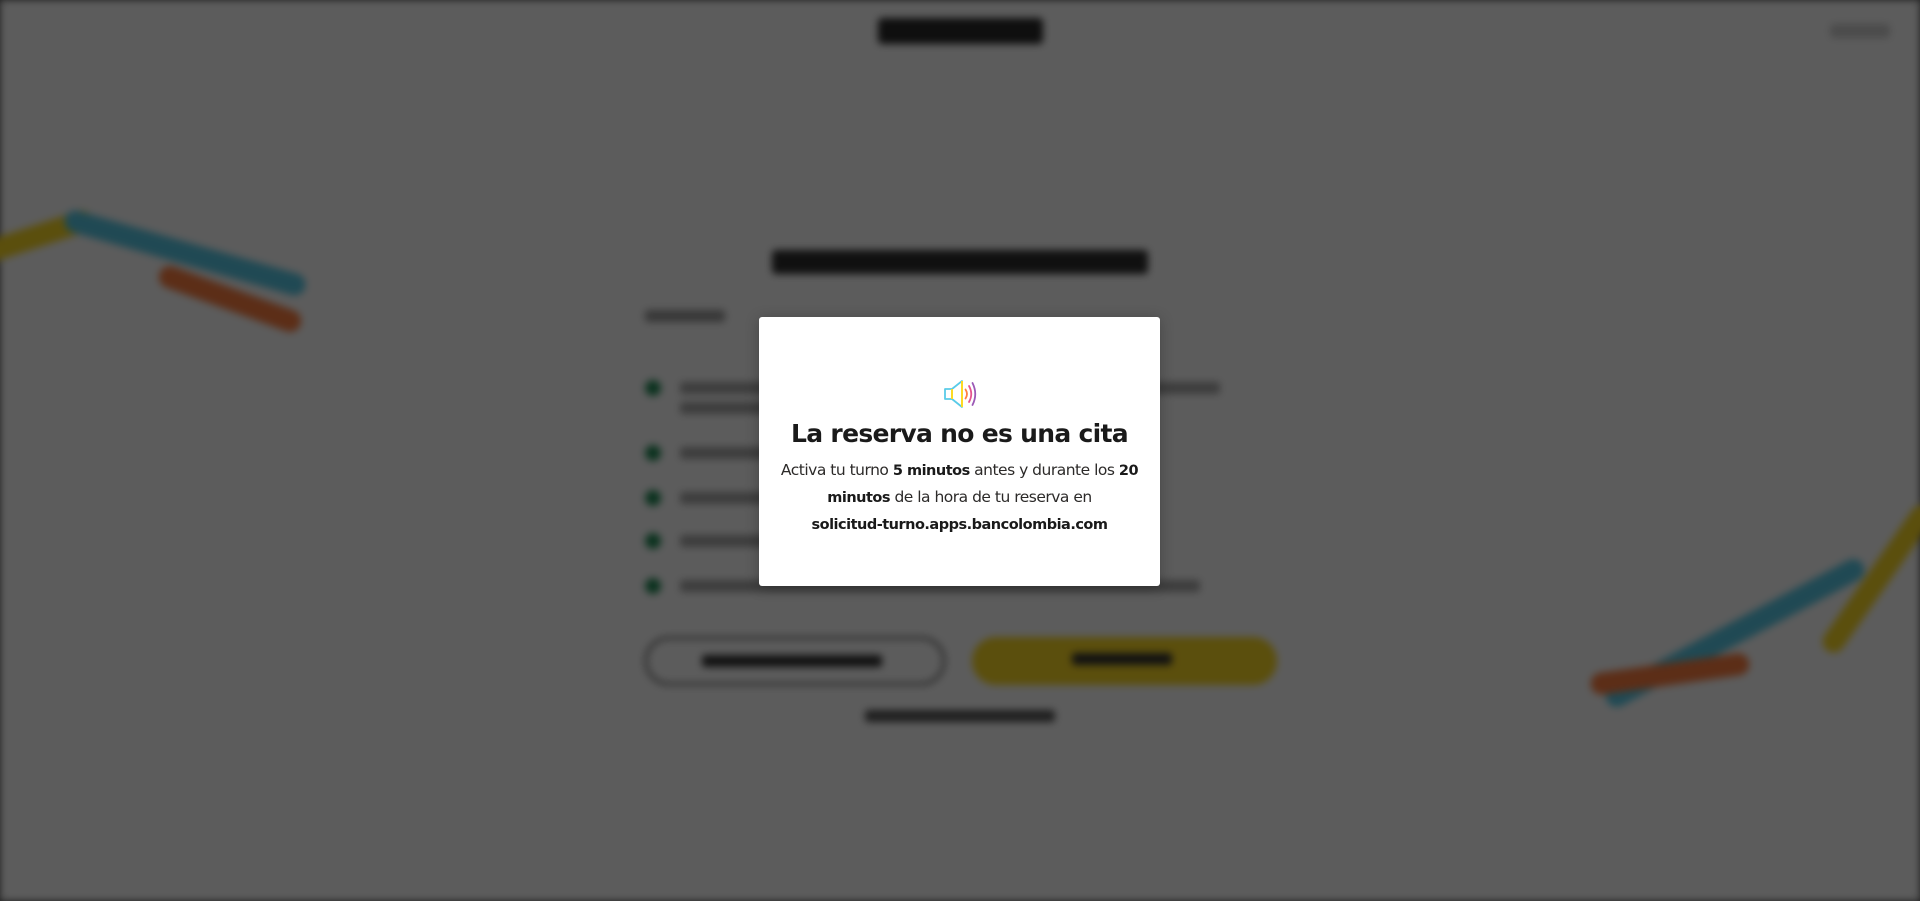 The height and width of the screenshot is (901, 1920). What do you see at coordinates (960, 433) in the screenshot?
I see `modal-title: La reserva no es una cita` at bounding box center [960, 433].